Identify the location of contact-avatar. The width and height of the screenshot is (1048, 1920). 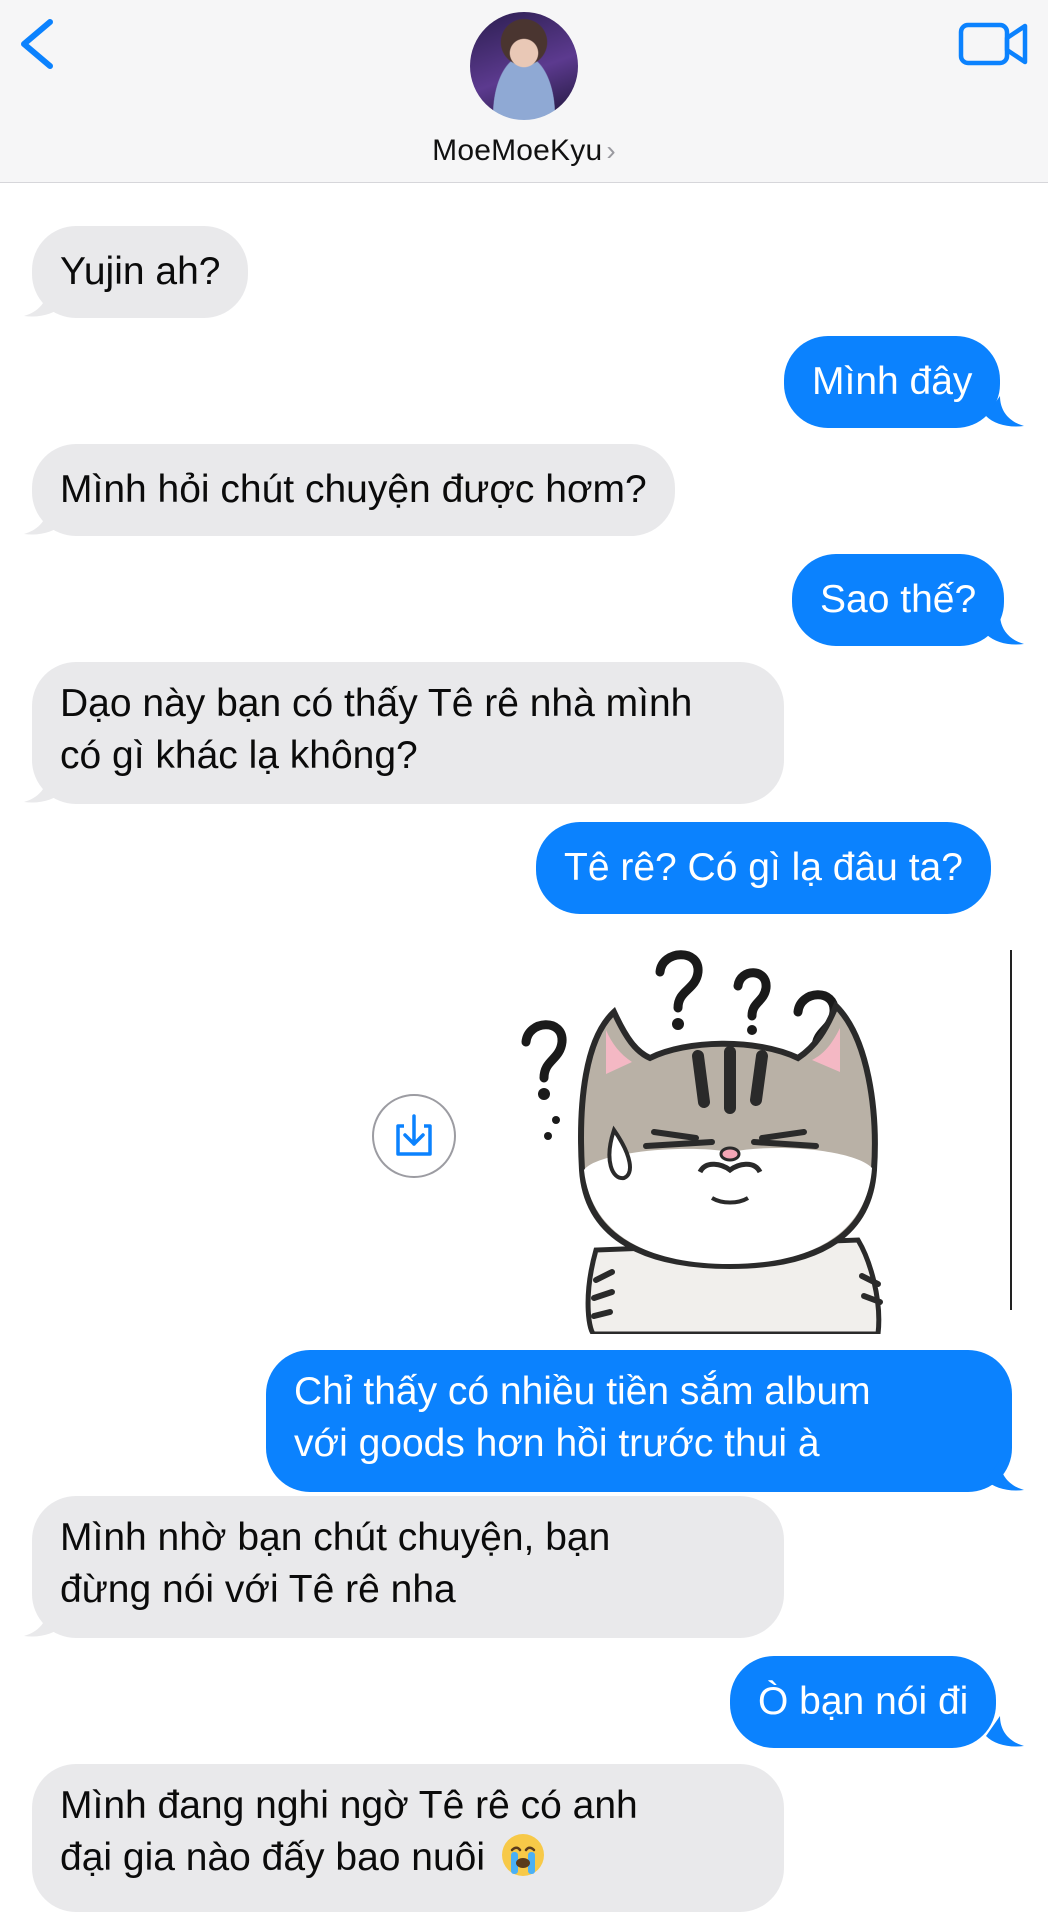
(524, 66).